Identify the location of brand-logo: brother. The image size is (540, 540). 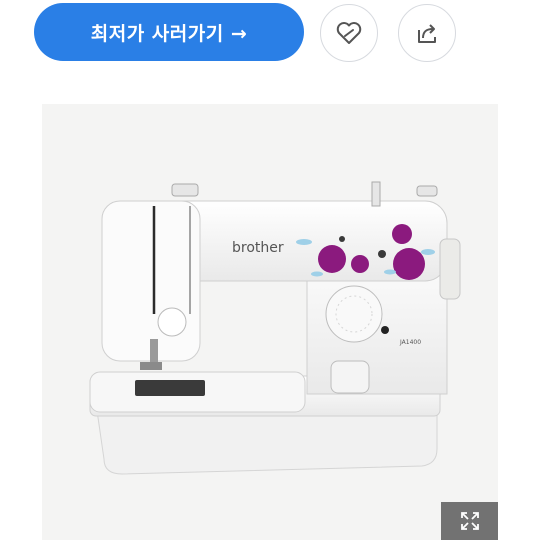
(258, 248).